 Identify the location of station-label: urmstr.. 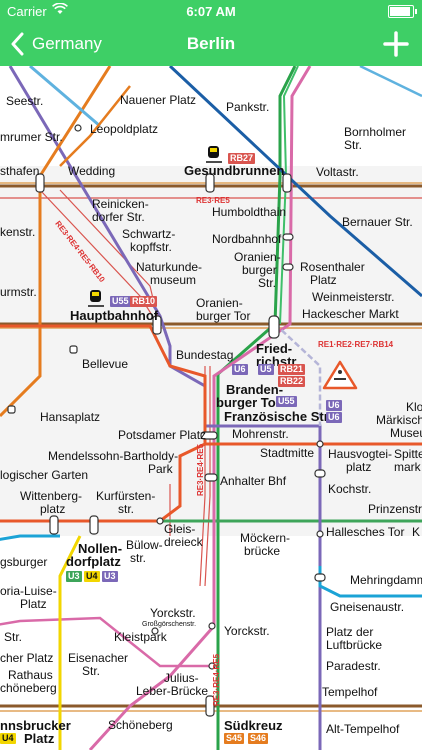
(18, 292).